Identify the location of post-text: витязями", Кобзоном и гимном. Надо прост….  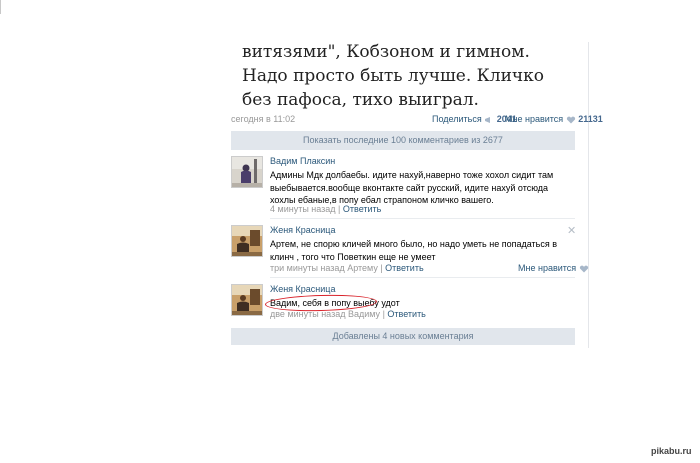
(412, 76).